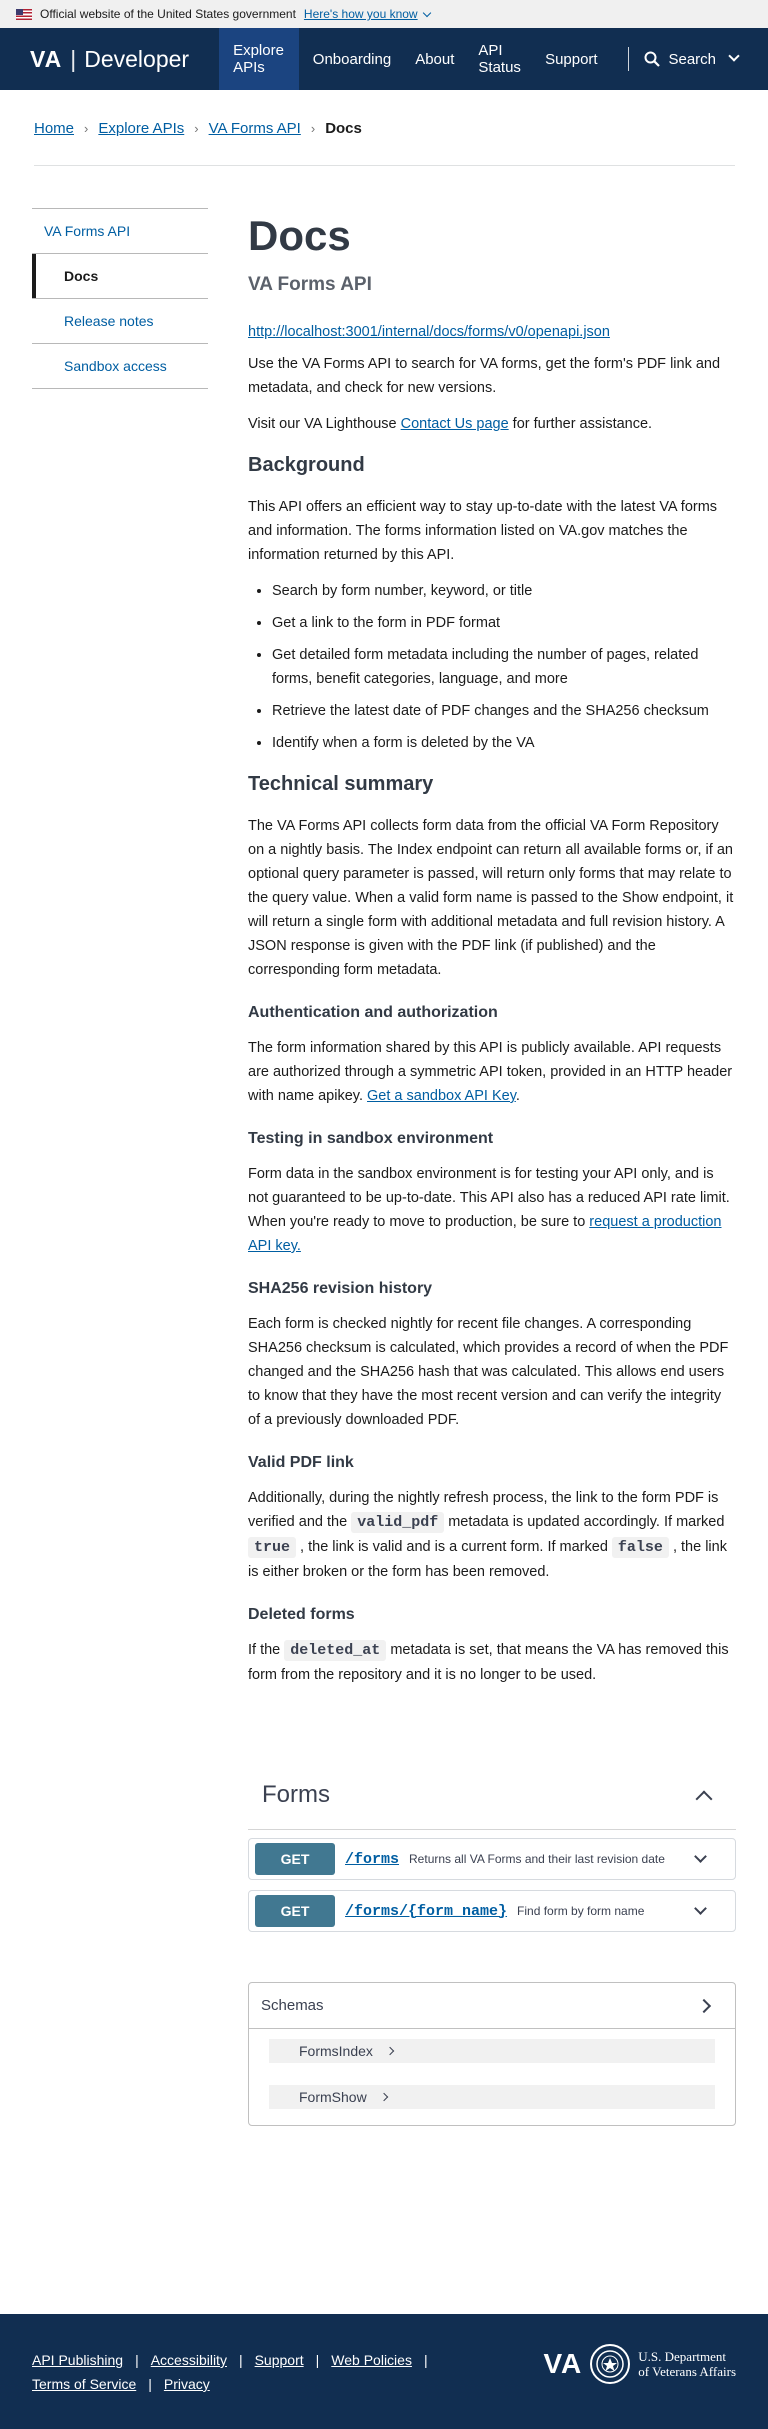 This screenshot has width=768, height=2429. What do you see at coordinates (54, 128) in the screenshot?
I see `breadcrumb-home: Home` at bounding box center [54, 128].